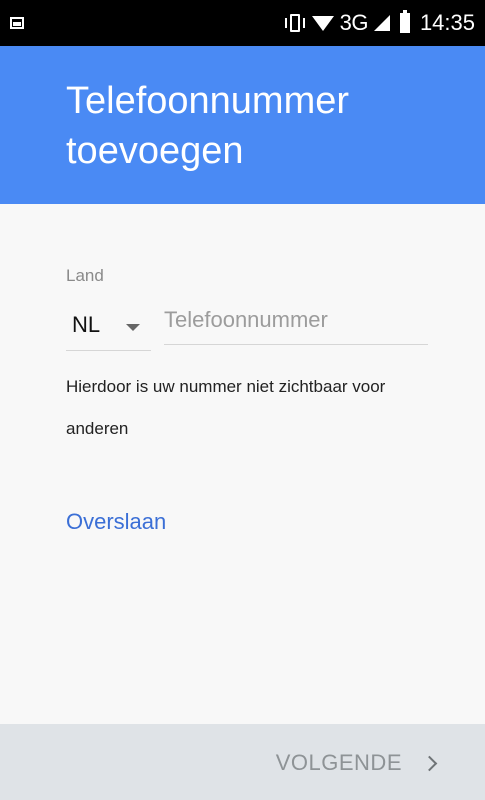 This screenshot has height=800, width=485. What do you see at coordinates (404, 21) in the screenshot?
I see `battery-icon` at bounding box center [404, 21].